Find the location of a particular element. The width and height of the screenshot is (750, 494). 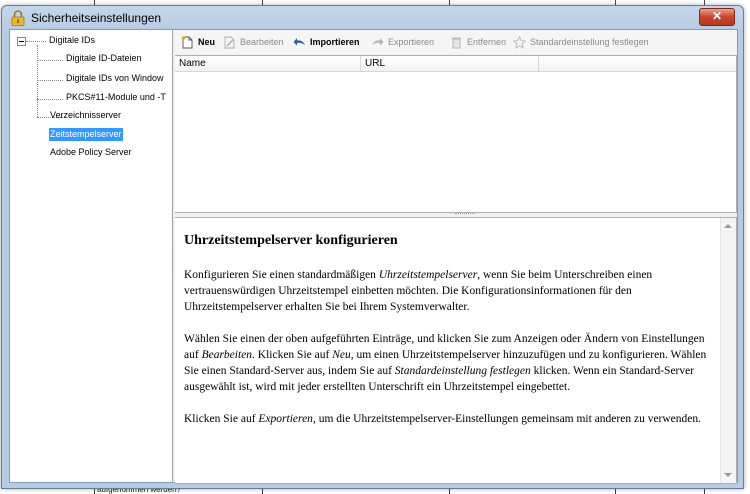

scroll-up-icon is located at coordinates (728, 226).